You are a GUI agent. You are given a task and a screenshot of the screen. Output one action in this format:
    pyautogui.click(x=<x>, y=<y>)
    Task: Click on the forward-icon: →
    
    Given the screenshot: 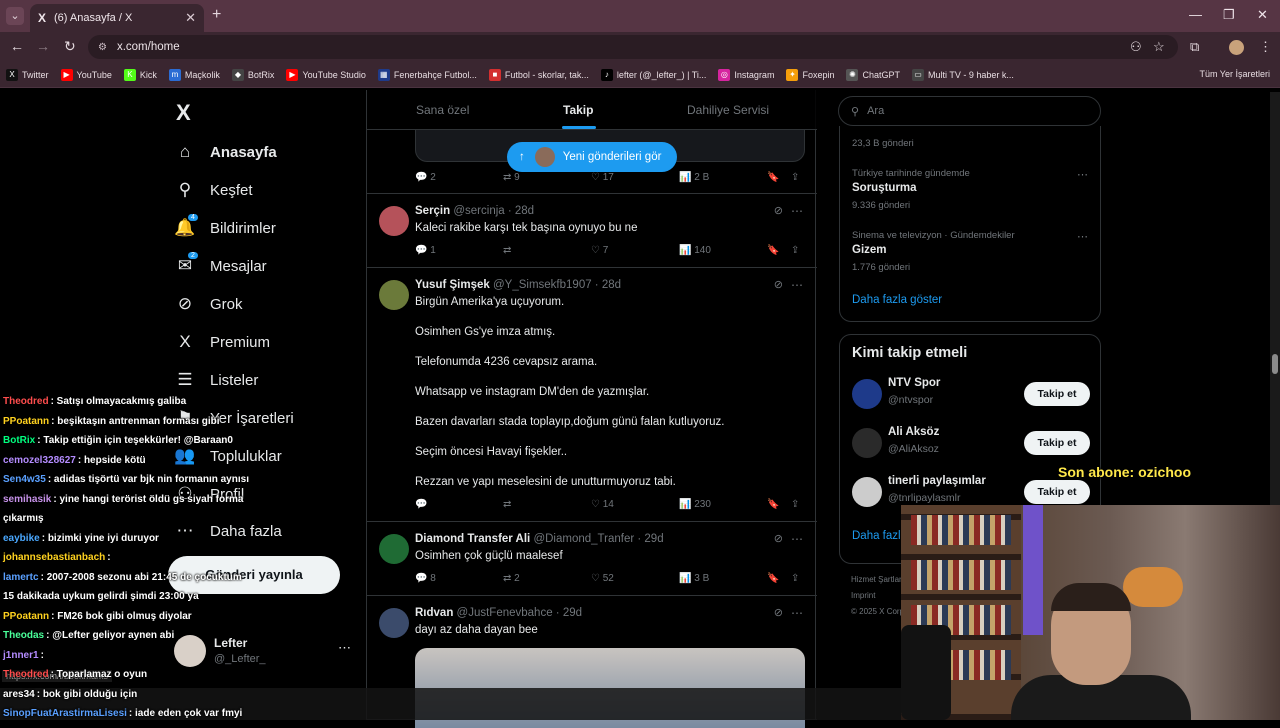 What is the action you would take?
    pyautogui.click(x=43, y=46)
    